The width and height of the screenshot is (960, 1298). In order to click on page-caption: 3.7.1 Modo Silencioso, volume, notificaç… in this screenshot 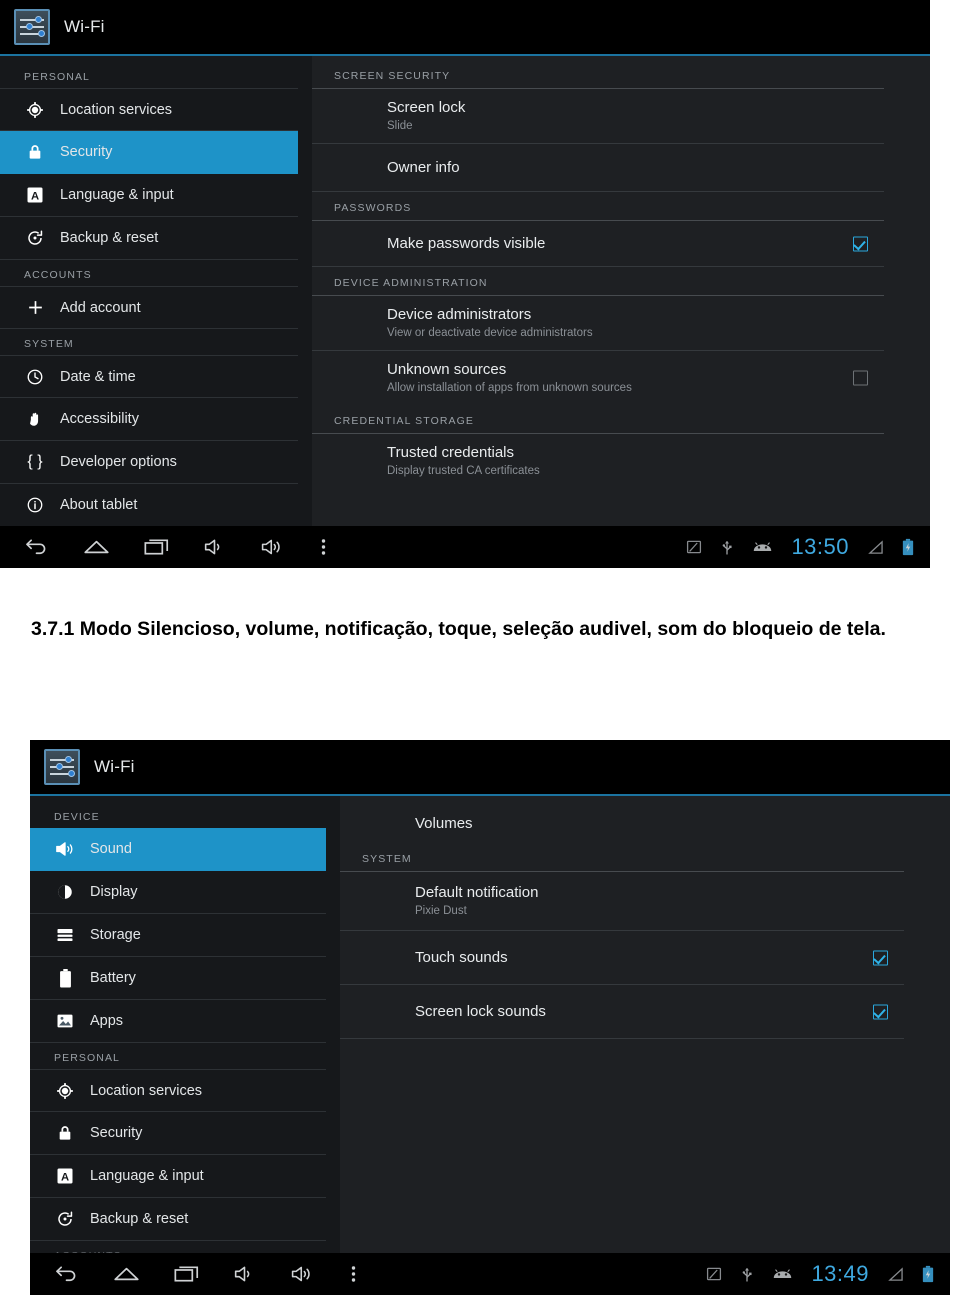, I will do `click(458, 629)`.